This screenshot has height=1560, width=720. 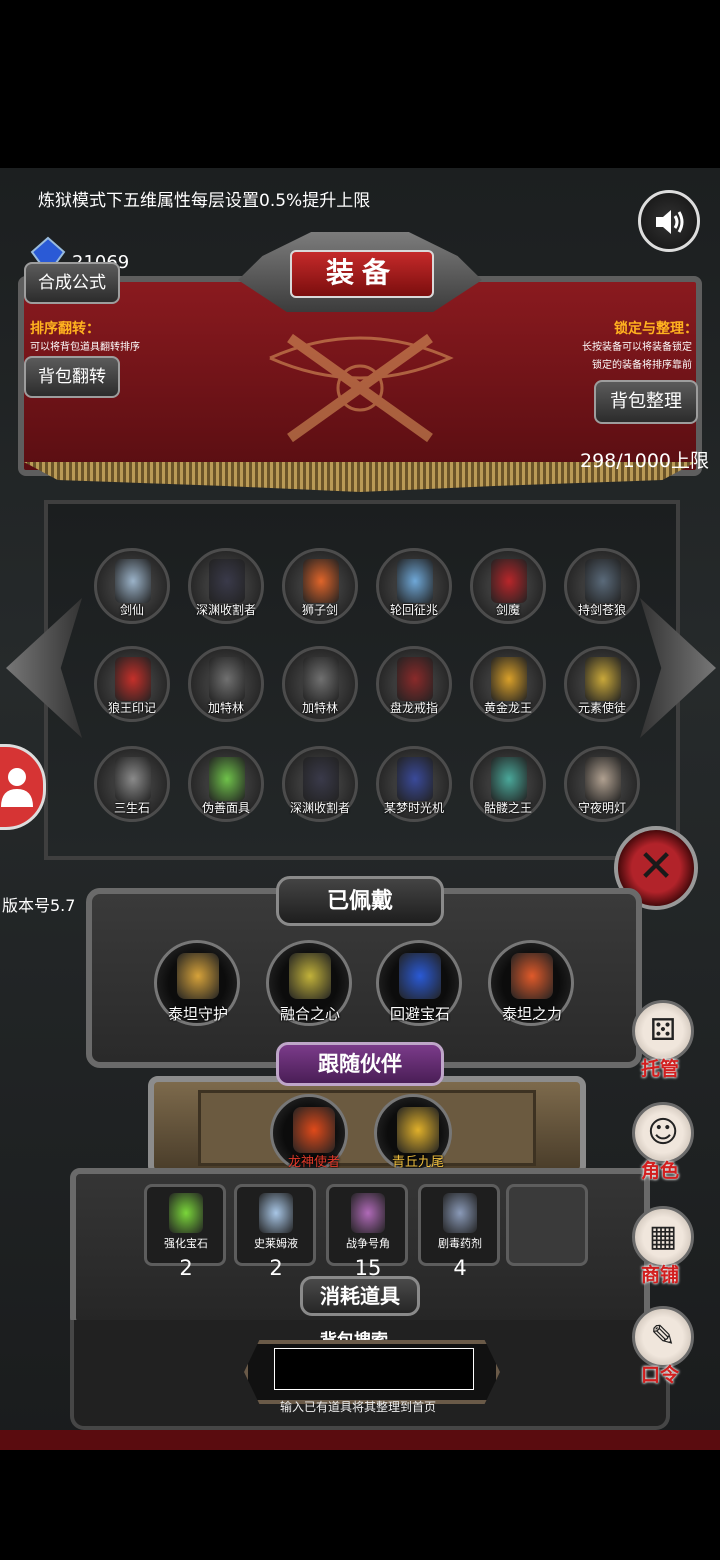 What do you see at coordinates (358, 1407) in the screenshot?
I see `search-hint: 输入已有道具将其整理到首页` at bounding box center [358, 1407].